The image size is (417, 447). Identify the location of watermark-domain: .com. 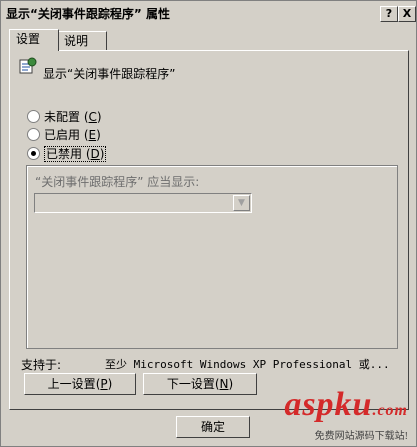
(390, 410).